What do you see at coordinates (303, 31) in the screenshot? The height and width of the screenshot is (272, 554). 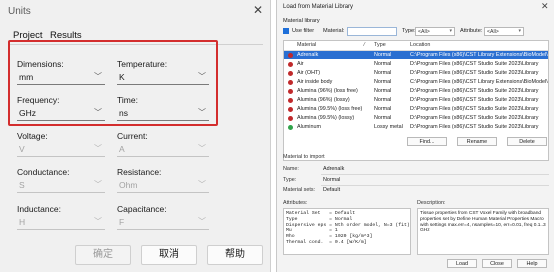 I see `use-filter-label: Use filter` at bounding box center [303, 31].